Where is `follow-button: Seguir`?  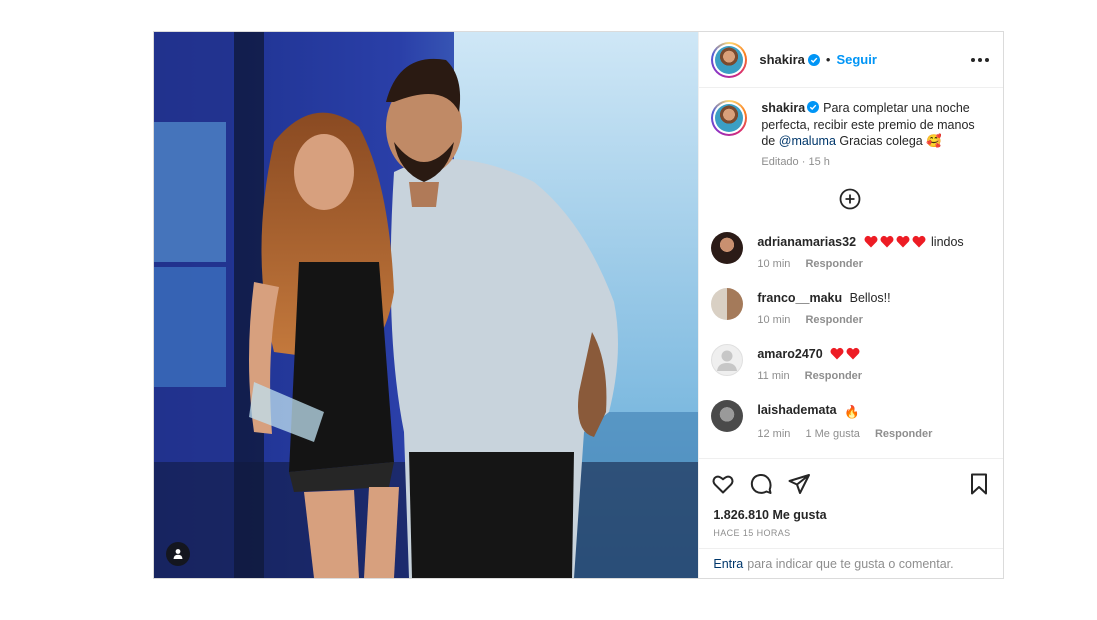 follow-button: Seguir is located at coordinates (856, 59).